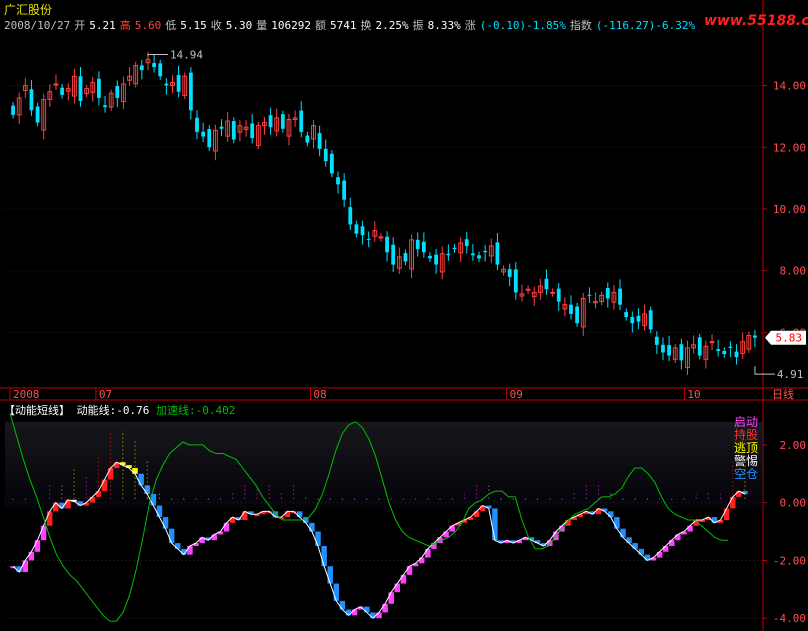 Image resolution: width=808 pixels, height=631 pixels. What do you see at coordinates (37, 410) in the screenshot?
I see `indicator-title: 【动能短线】` at bounding box center [37, 410].